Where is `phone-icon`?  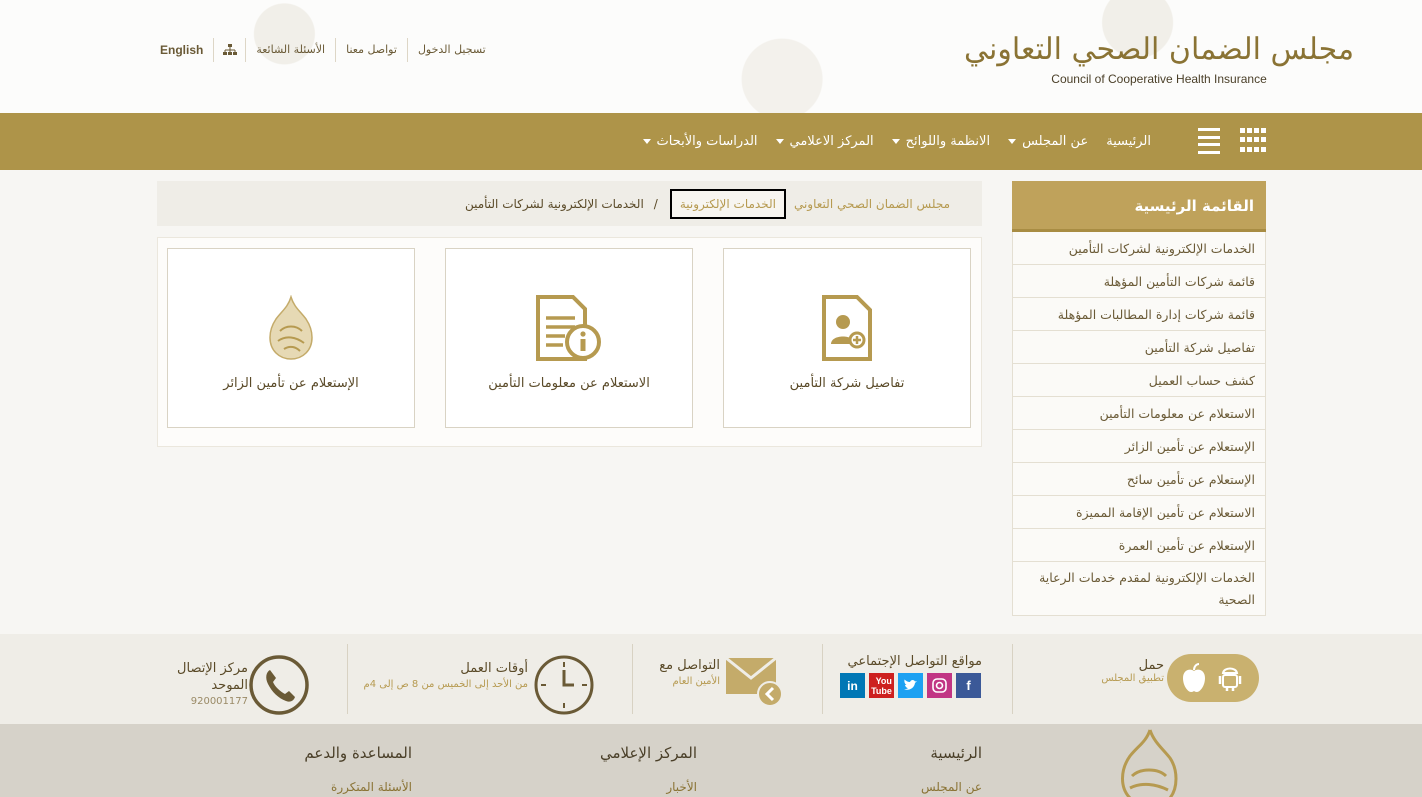
phone-icon is located at coordinates (279, 685).